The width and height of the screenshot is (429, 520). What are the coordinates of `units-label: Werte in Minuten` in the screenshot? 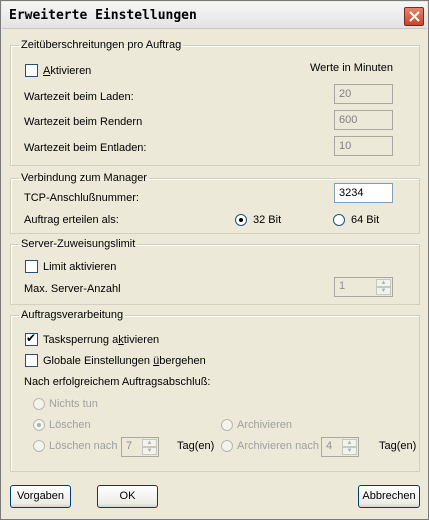 It's located at (351, 68).